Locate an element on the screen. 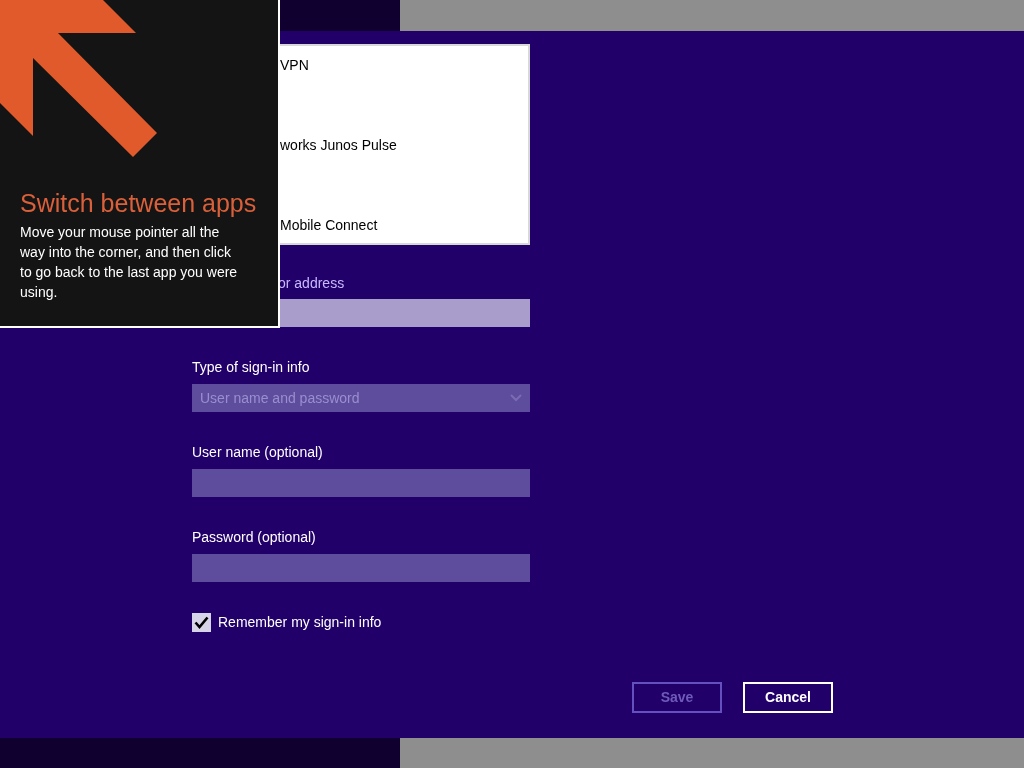 The width and height of the screenshot is (1024, 768). field-label: Password (optional) is located at coordinates (254, 537).